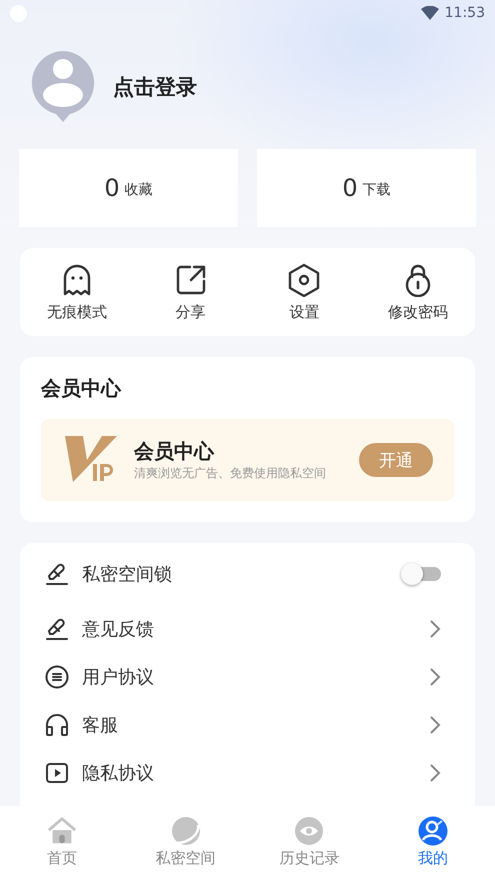  Describe the element at coordinates (418, 292) in the screenshot. I see `shortcut-button: 修改密码` at that location.